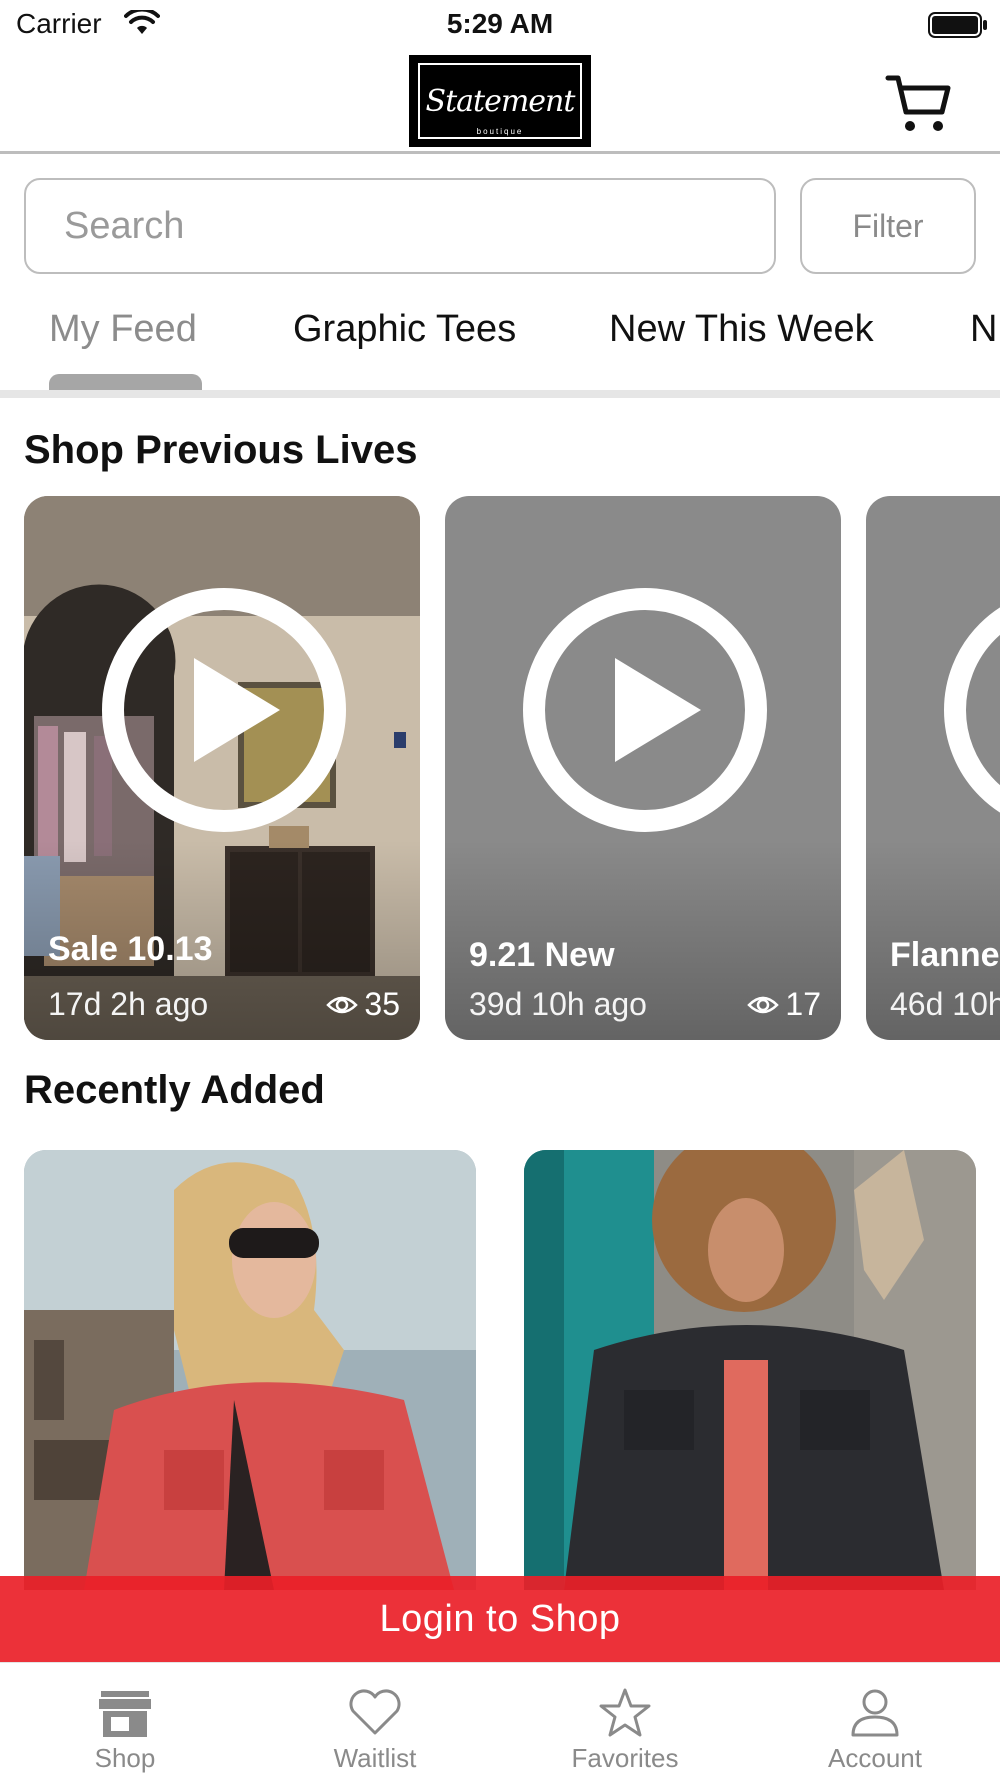  What do you see at coordinates (500, 131) in the screenshot?
I see `logo-subtext: boutique` at bounding box center [500, 131].